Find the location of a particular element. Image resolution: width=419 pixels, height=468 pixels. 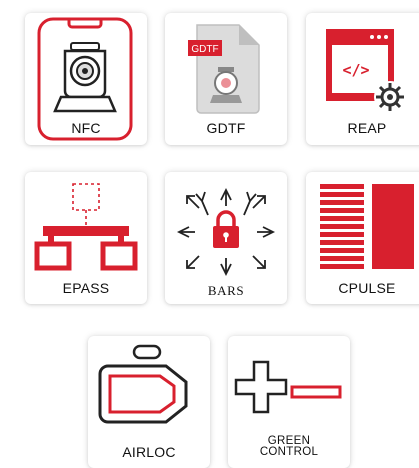

epass-label: EPASS is located at coordinates (86, 288).